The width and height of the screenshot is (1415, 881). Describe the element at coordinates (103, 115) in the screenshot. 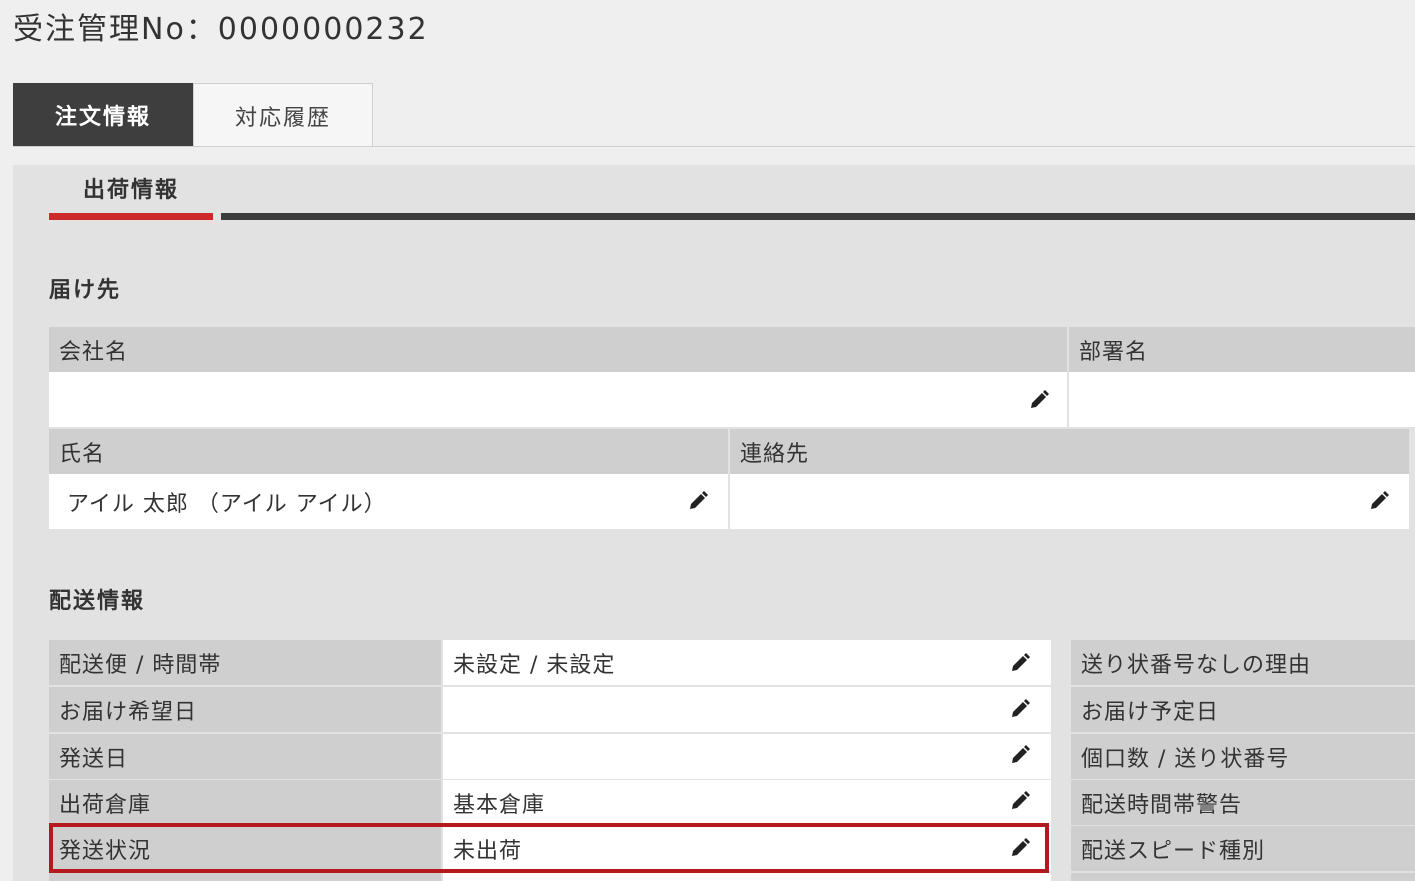

I see `tab-order-info: 注文情報` at that location.